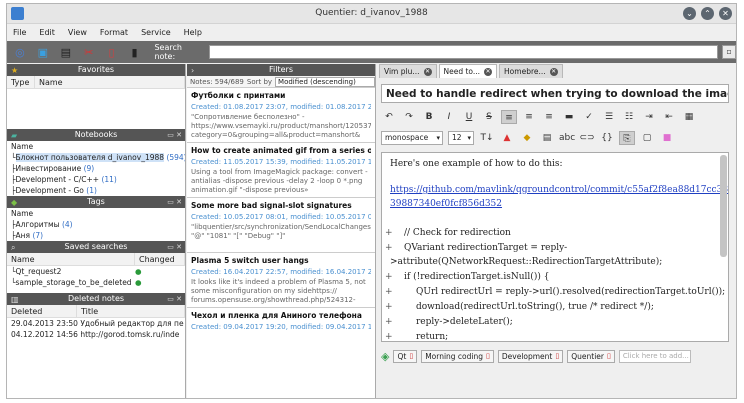 This screenshot has height=403, width=744. Describe the element at coordinates (487, 138) in the screenshot. I see `text-size-icon: T↓` at that location.